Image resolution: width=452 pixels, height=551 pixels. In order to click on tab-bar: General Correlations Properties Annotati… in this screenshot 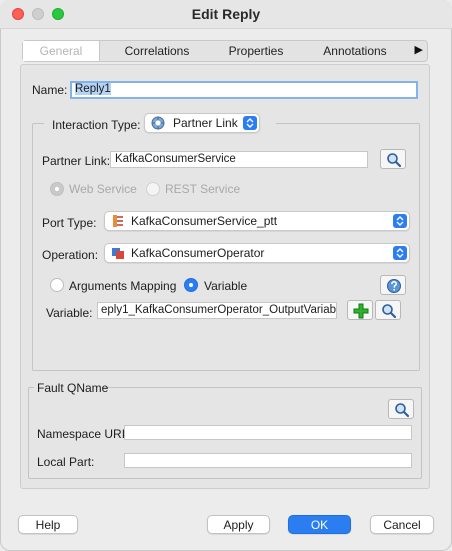, I will do `click(225, 51)`.